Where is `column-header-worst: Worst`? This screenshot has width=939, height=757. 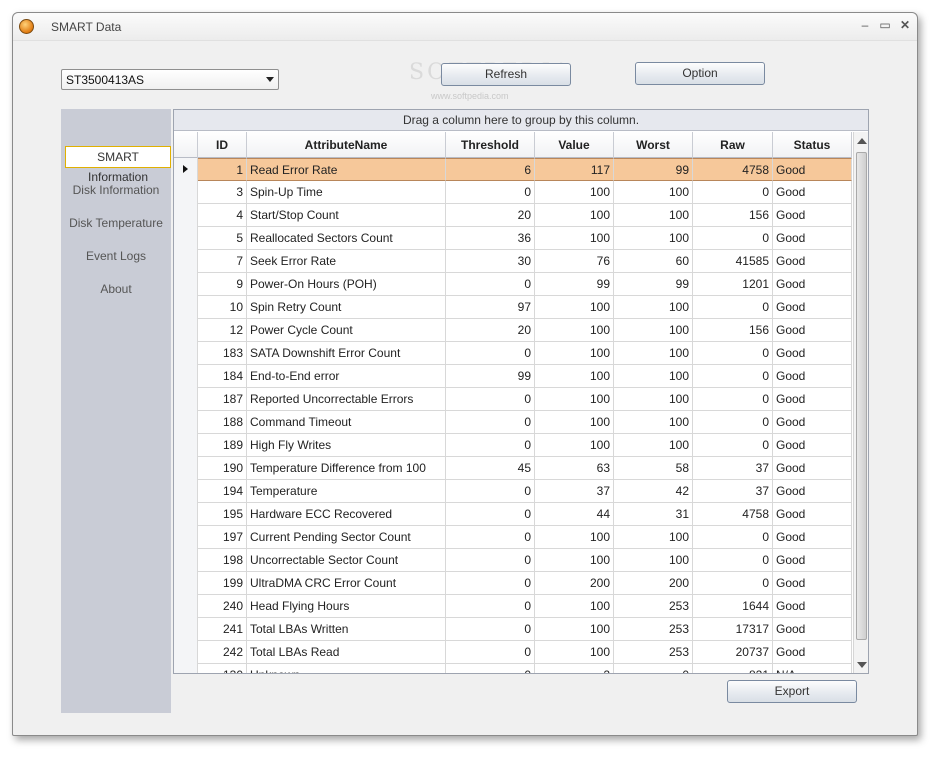 column-header-worst: Worst is located at coordinates (653, 145).